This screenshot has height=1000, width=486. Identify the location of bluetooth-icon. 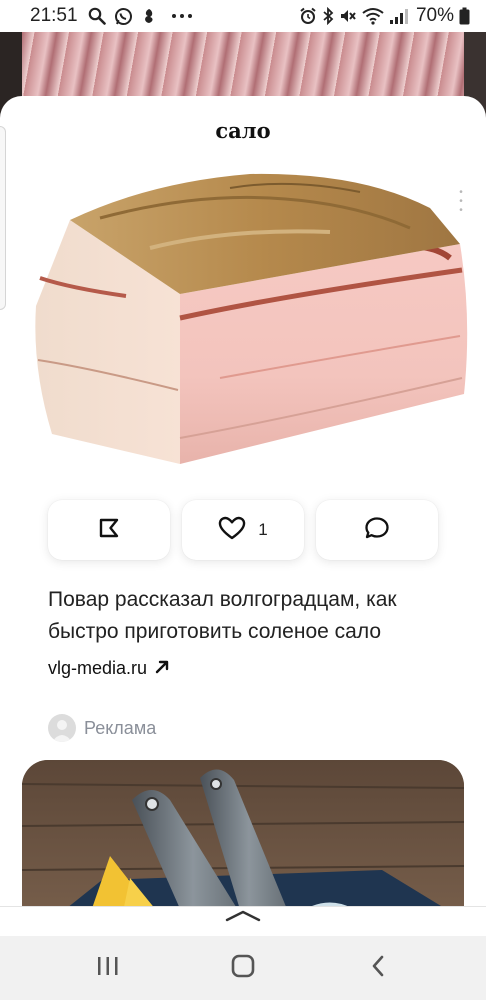
(328, 16).